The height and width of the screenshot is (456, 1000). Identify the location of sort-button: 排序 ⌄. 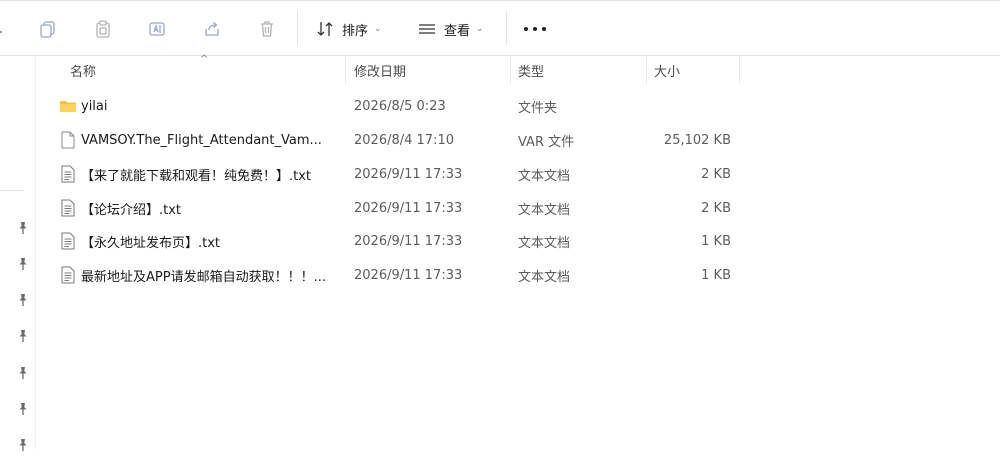
(348, 29).